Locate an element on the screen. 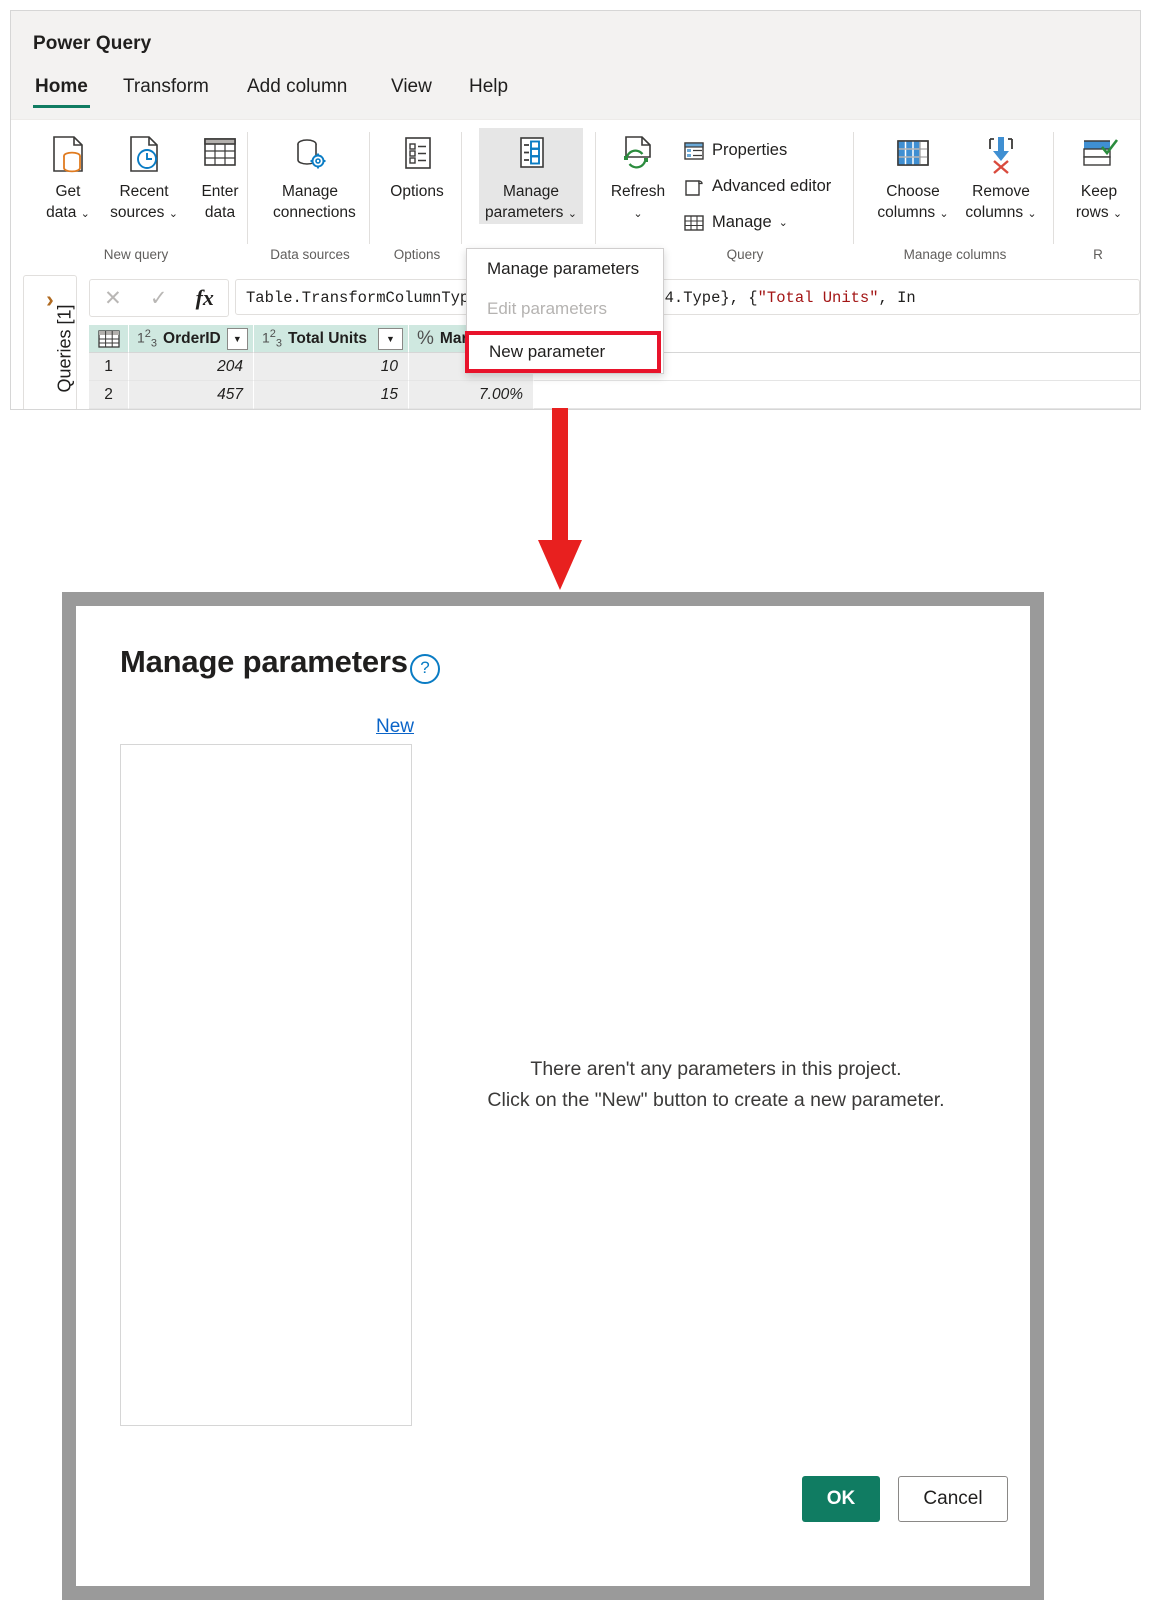 The height and width of the screenshot is (1612, 1149). choose-columns-label-line2: columns is located at coordinates (906, 212).